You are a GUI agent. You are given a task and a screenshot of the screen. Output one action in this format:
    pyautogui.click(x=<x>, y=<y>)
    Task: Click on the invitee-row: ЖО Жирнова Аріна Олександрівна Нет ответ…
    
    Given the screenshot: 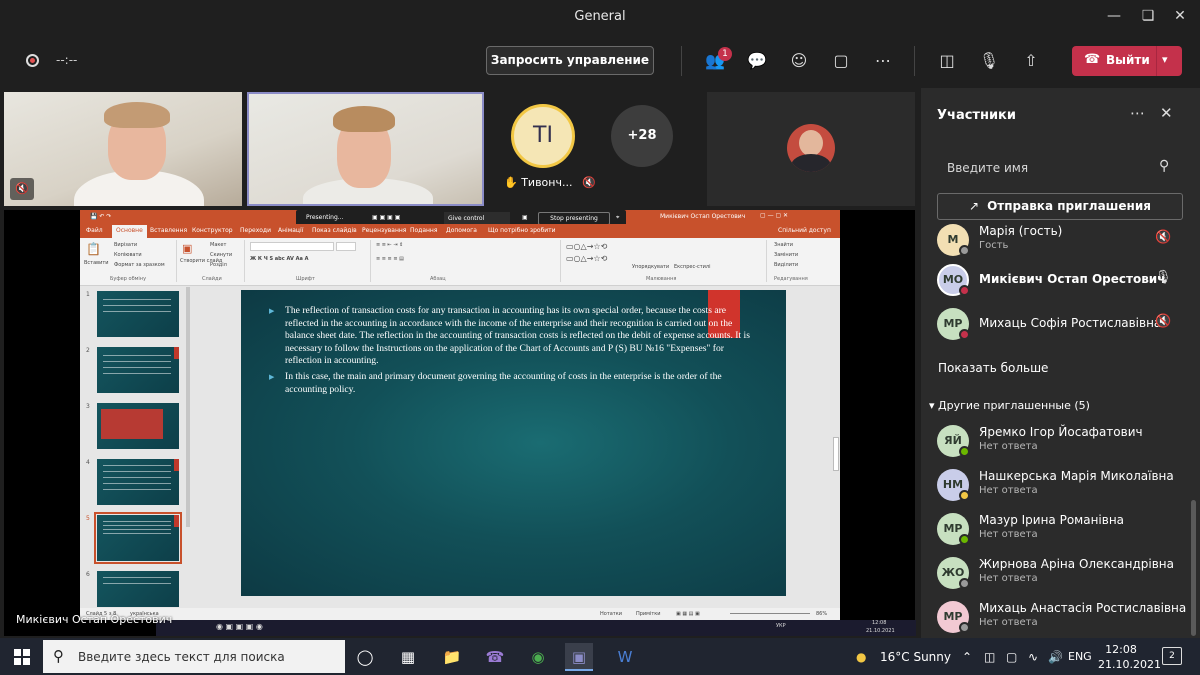 What is the action you would take?
    pyautogui.click(x=1062, y=573)
    